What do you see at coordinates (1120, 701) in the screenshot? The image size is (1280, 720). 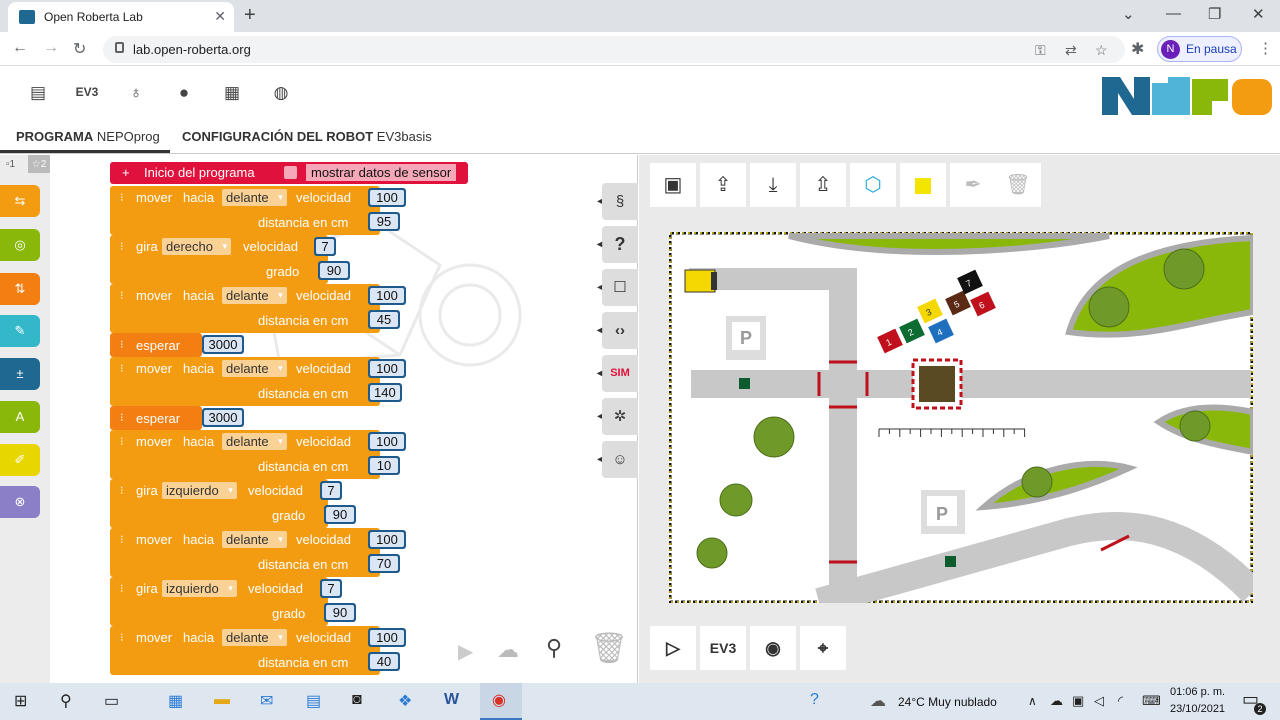 I see `wifi-icon: ◜` at bounding box center [1120, 701].